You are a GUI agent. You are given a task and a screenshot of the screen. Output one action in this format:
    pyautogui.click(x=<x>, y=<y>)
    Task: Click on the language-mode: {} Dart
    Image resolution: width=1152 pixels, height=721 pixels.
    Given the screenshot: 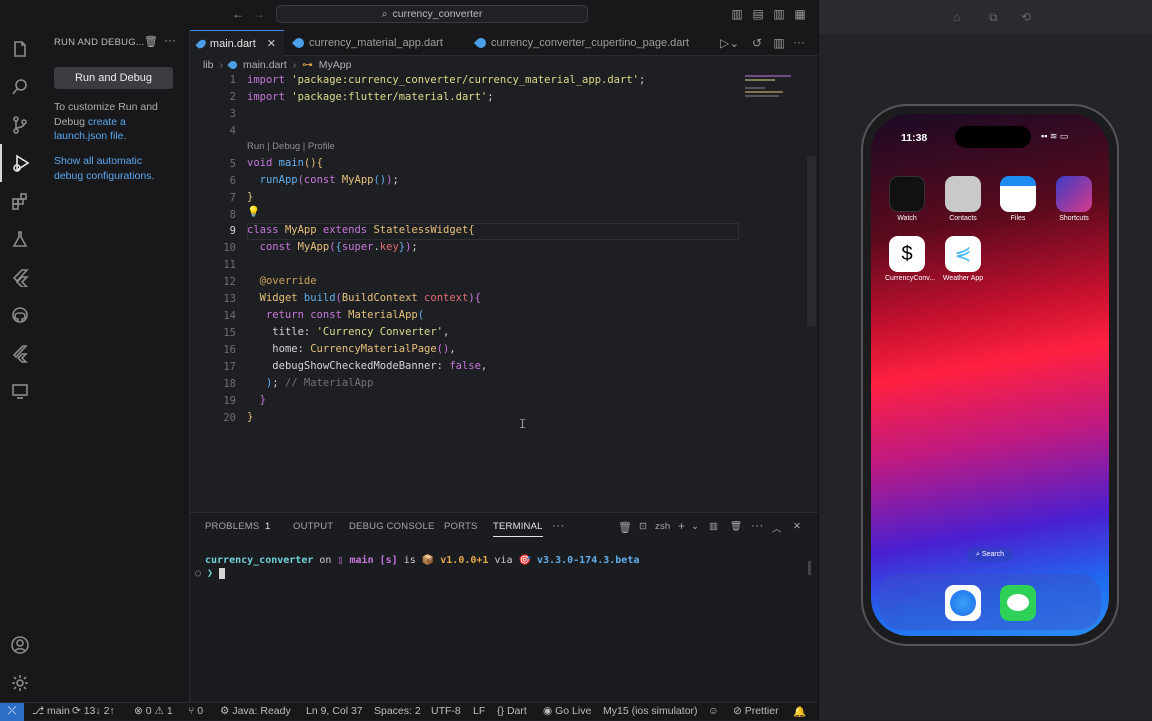 What is the action you would take?
    pyautogui.click(x=512, y=711)
    